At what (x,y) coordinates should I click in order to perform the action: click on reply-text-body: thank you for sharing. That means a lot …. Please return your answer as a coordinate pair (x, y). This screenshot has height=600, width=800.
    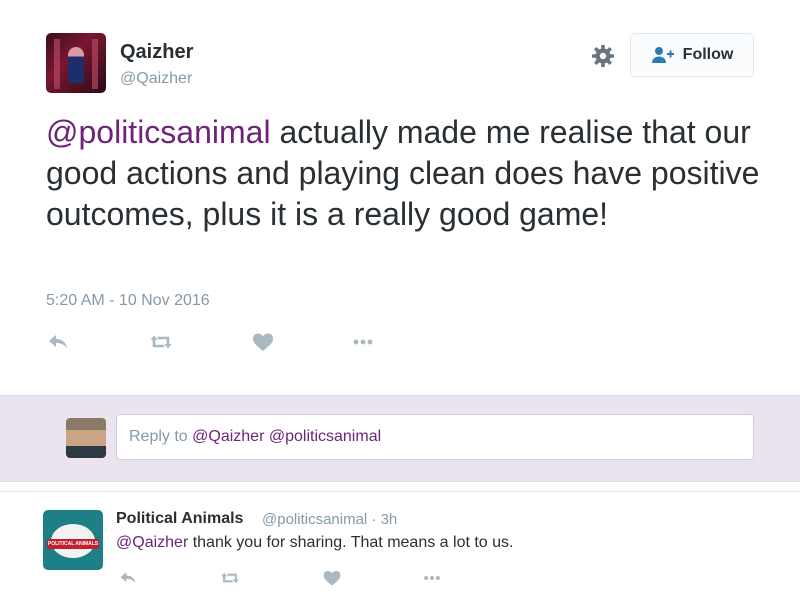
    Looking at the image, I should click on (351, 542).